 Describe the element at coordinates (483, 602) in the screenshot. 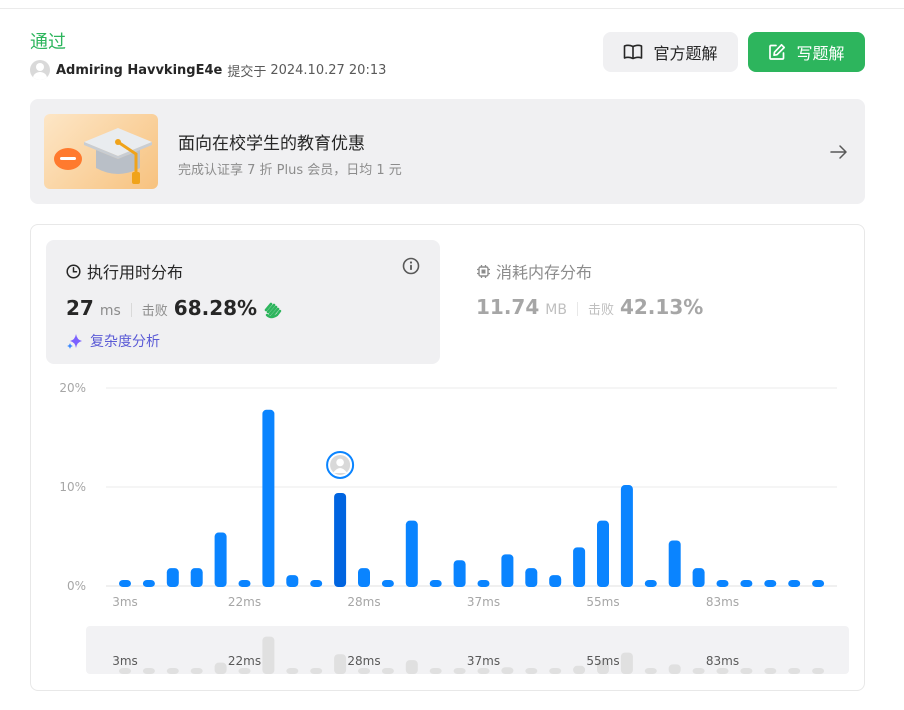

I see `x-tick-label: 37ms` at that location.